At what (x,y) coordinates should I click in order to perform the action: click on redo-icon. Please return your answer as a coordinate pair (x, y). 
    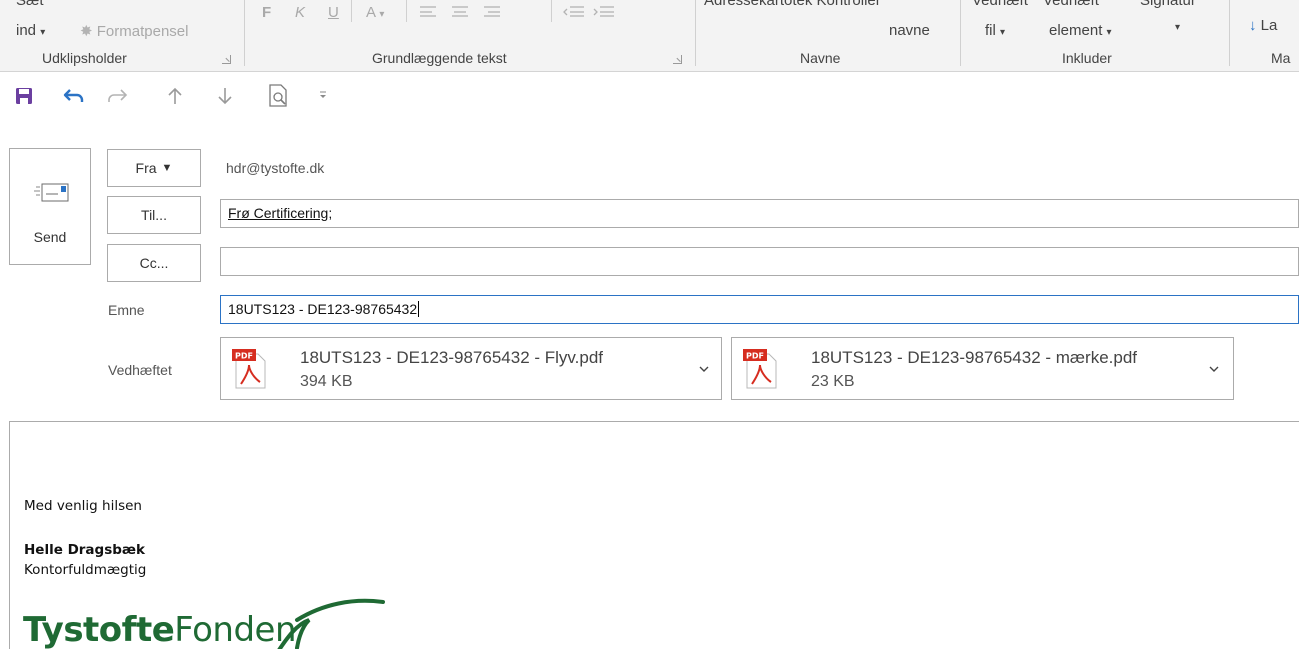
    Looking at the image, I should click on (117, 96).